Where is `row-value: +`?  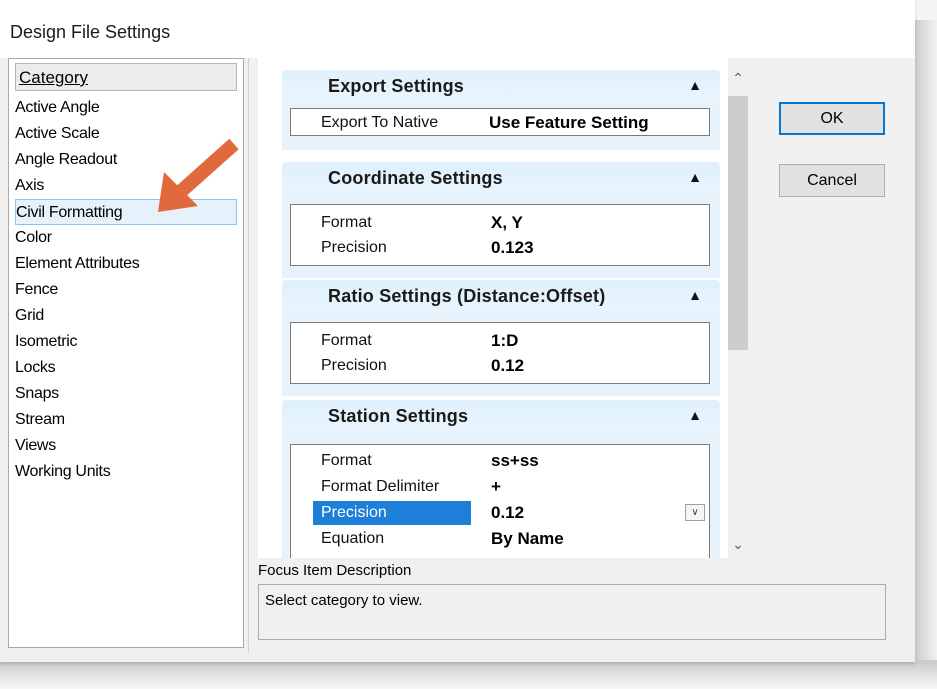 row-value: + is located at coordinates (496, 487).